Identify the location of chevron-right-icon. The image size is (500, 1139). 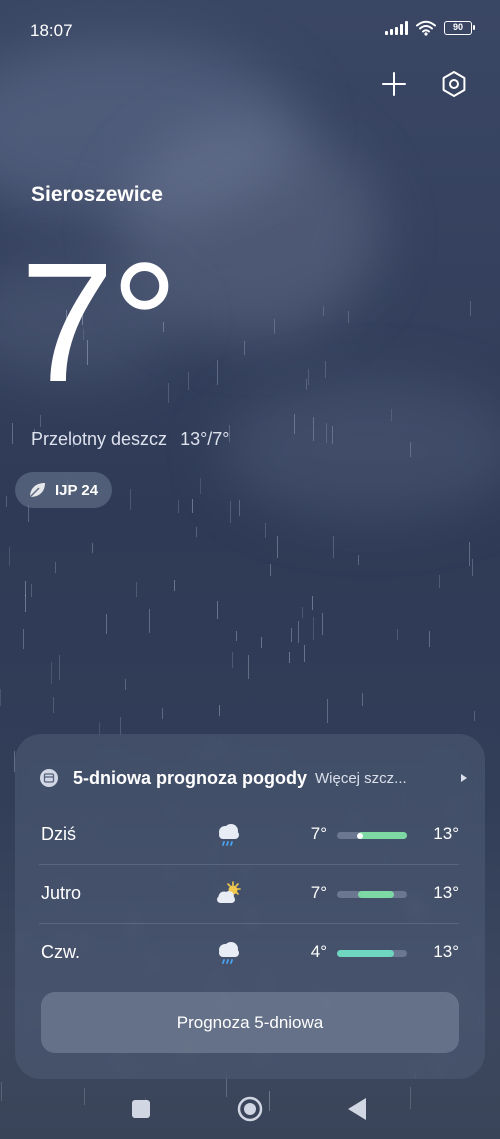
(464, 778).